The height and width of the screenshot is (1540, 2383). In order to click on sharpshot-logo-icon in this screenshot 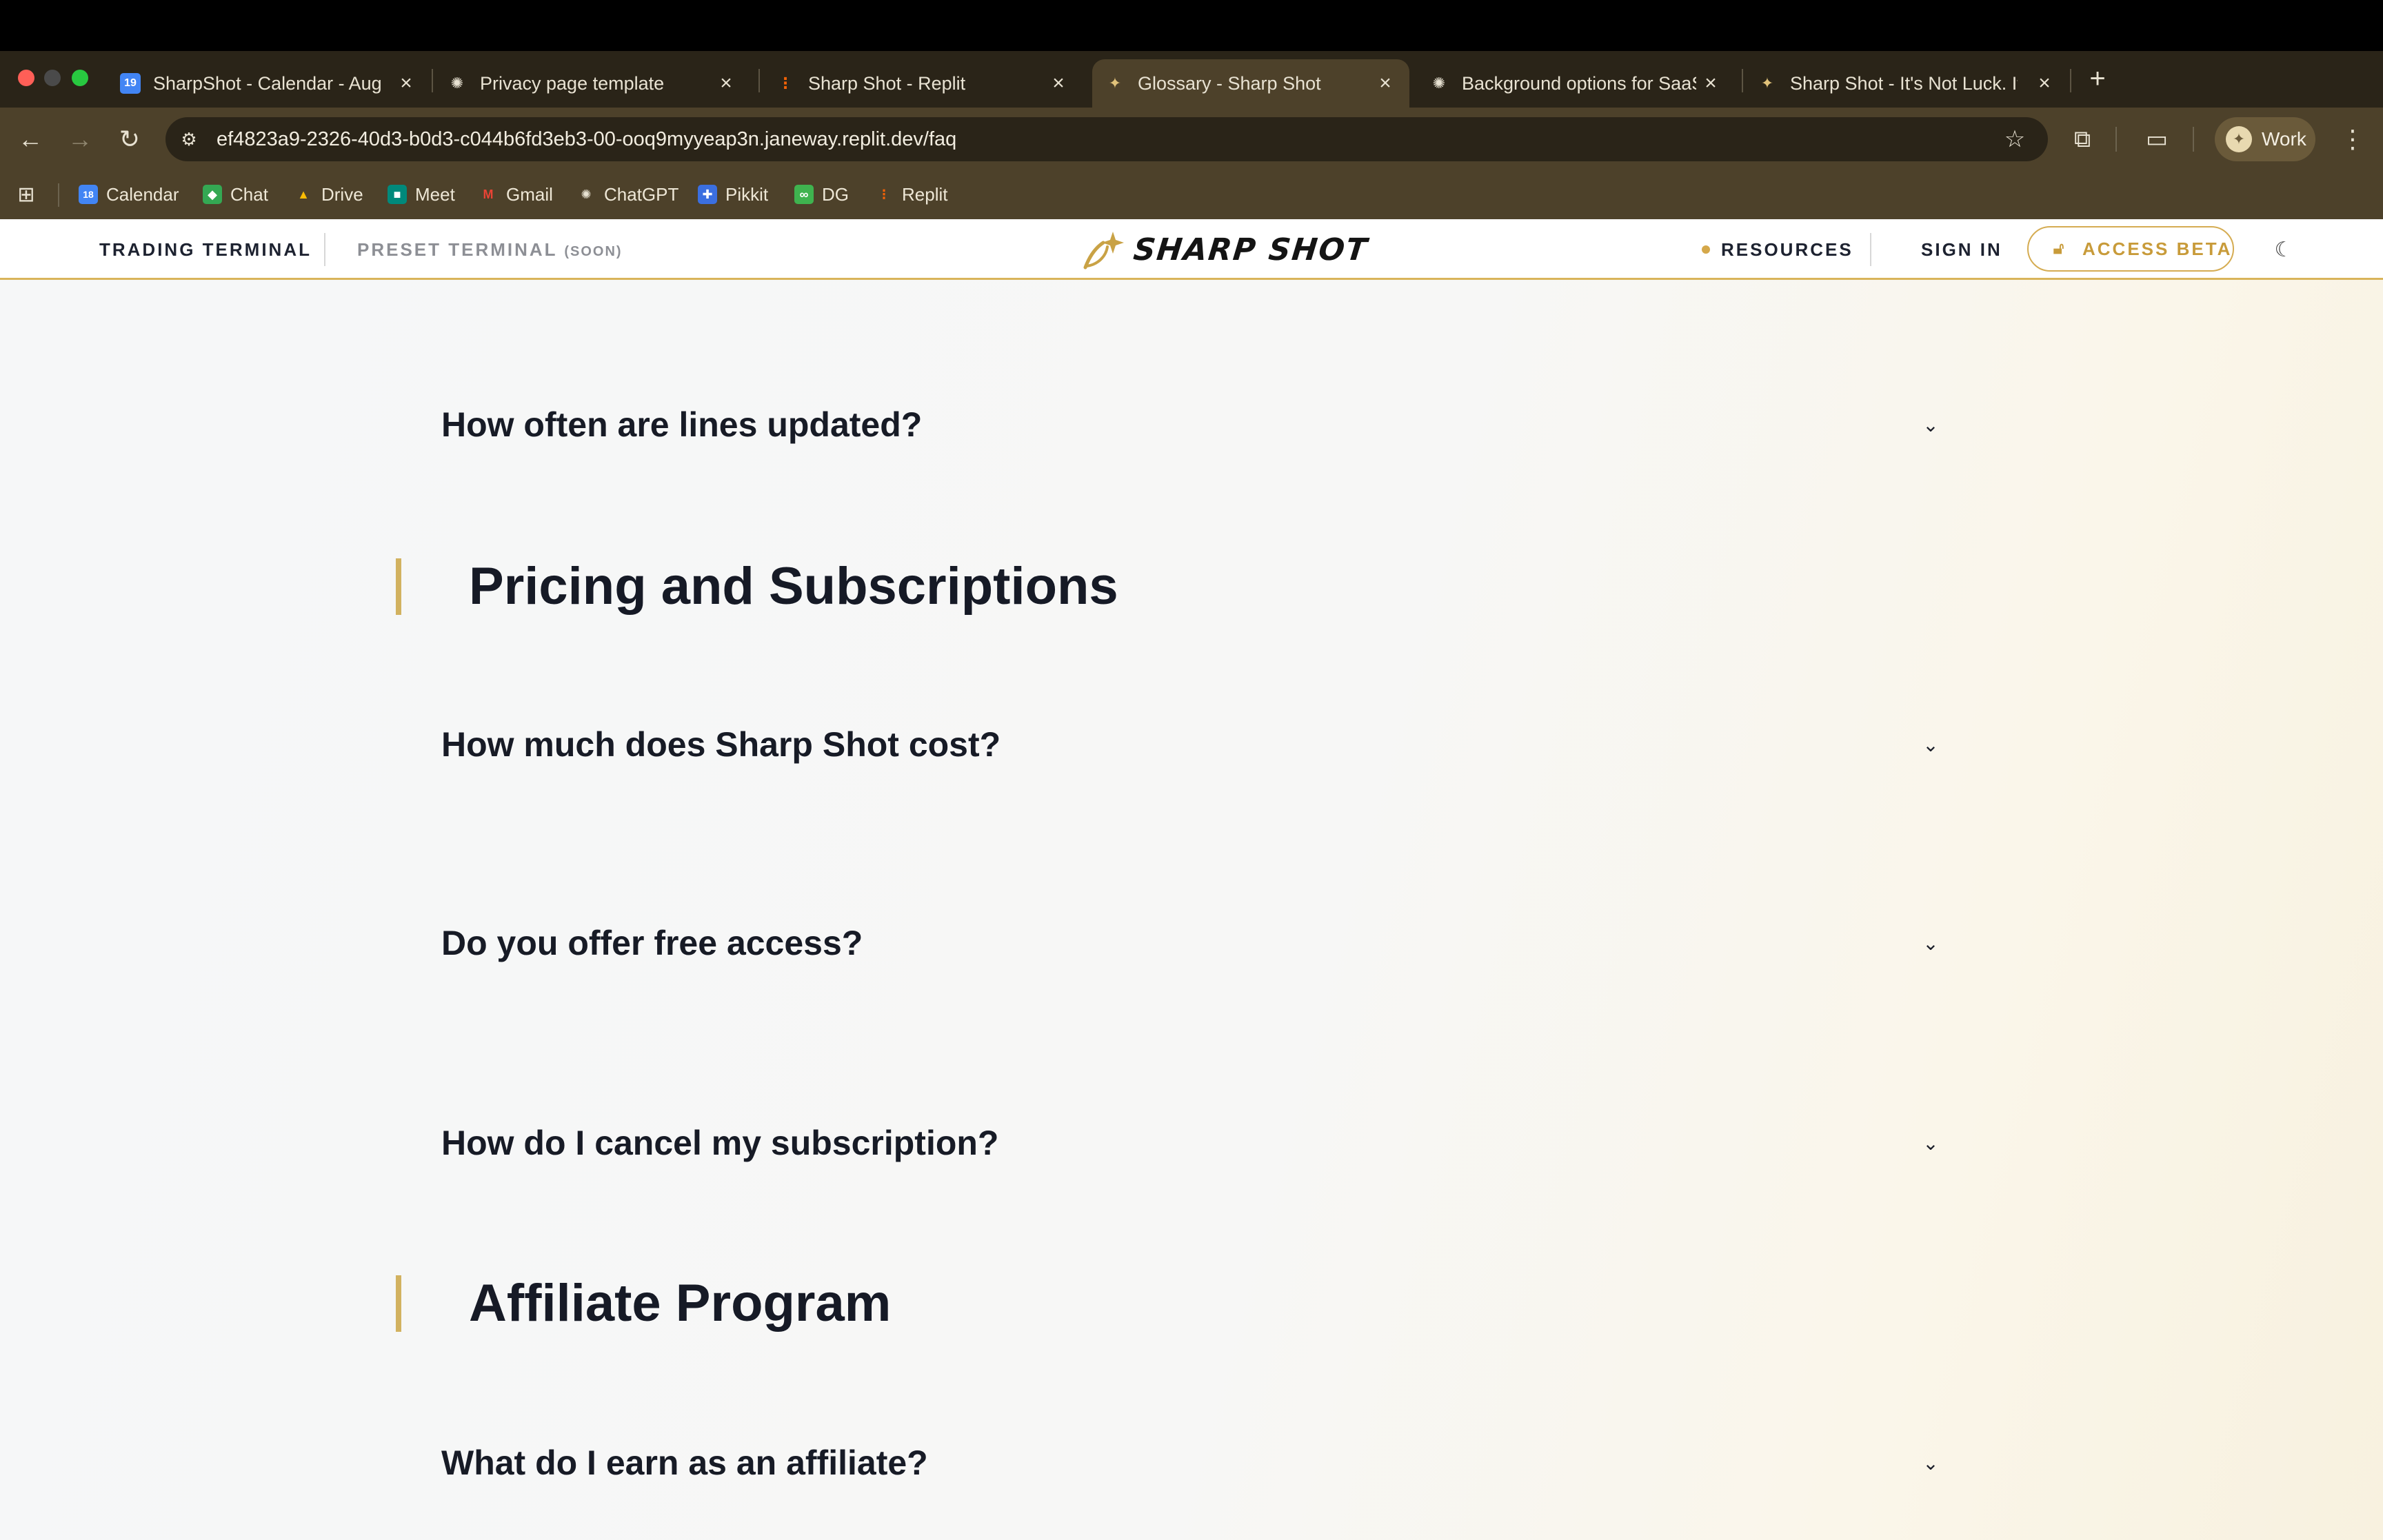, I will do `click(1103, 251)`.